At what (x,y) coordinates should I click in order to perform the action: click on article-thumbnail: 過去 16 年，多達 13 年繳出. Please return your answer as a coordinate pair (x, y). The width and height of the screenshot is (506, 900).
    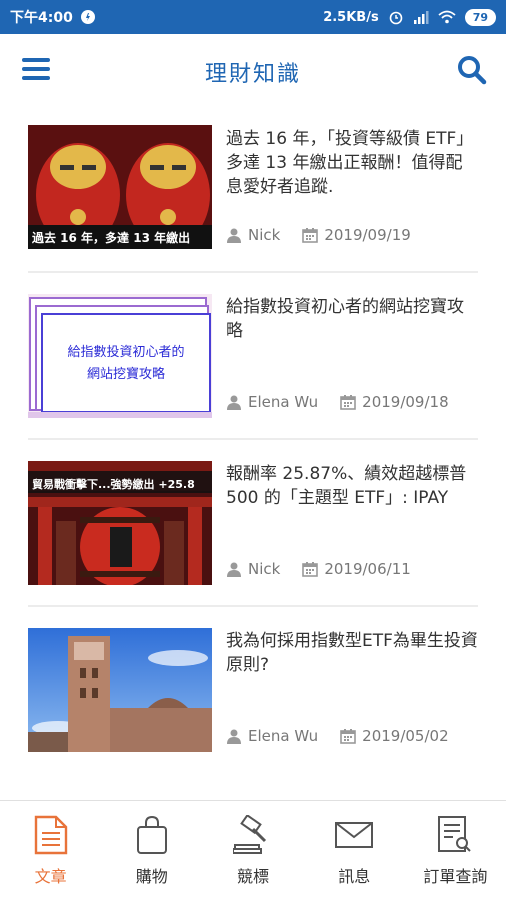
    Looking at the image, I should click on (120, 187).